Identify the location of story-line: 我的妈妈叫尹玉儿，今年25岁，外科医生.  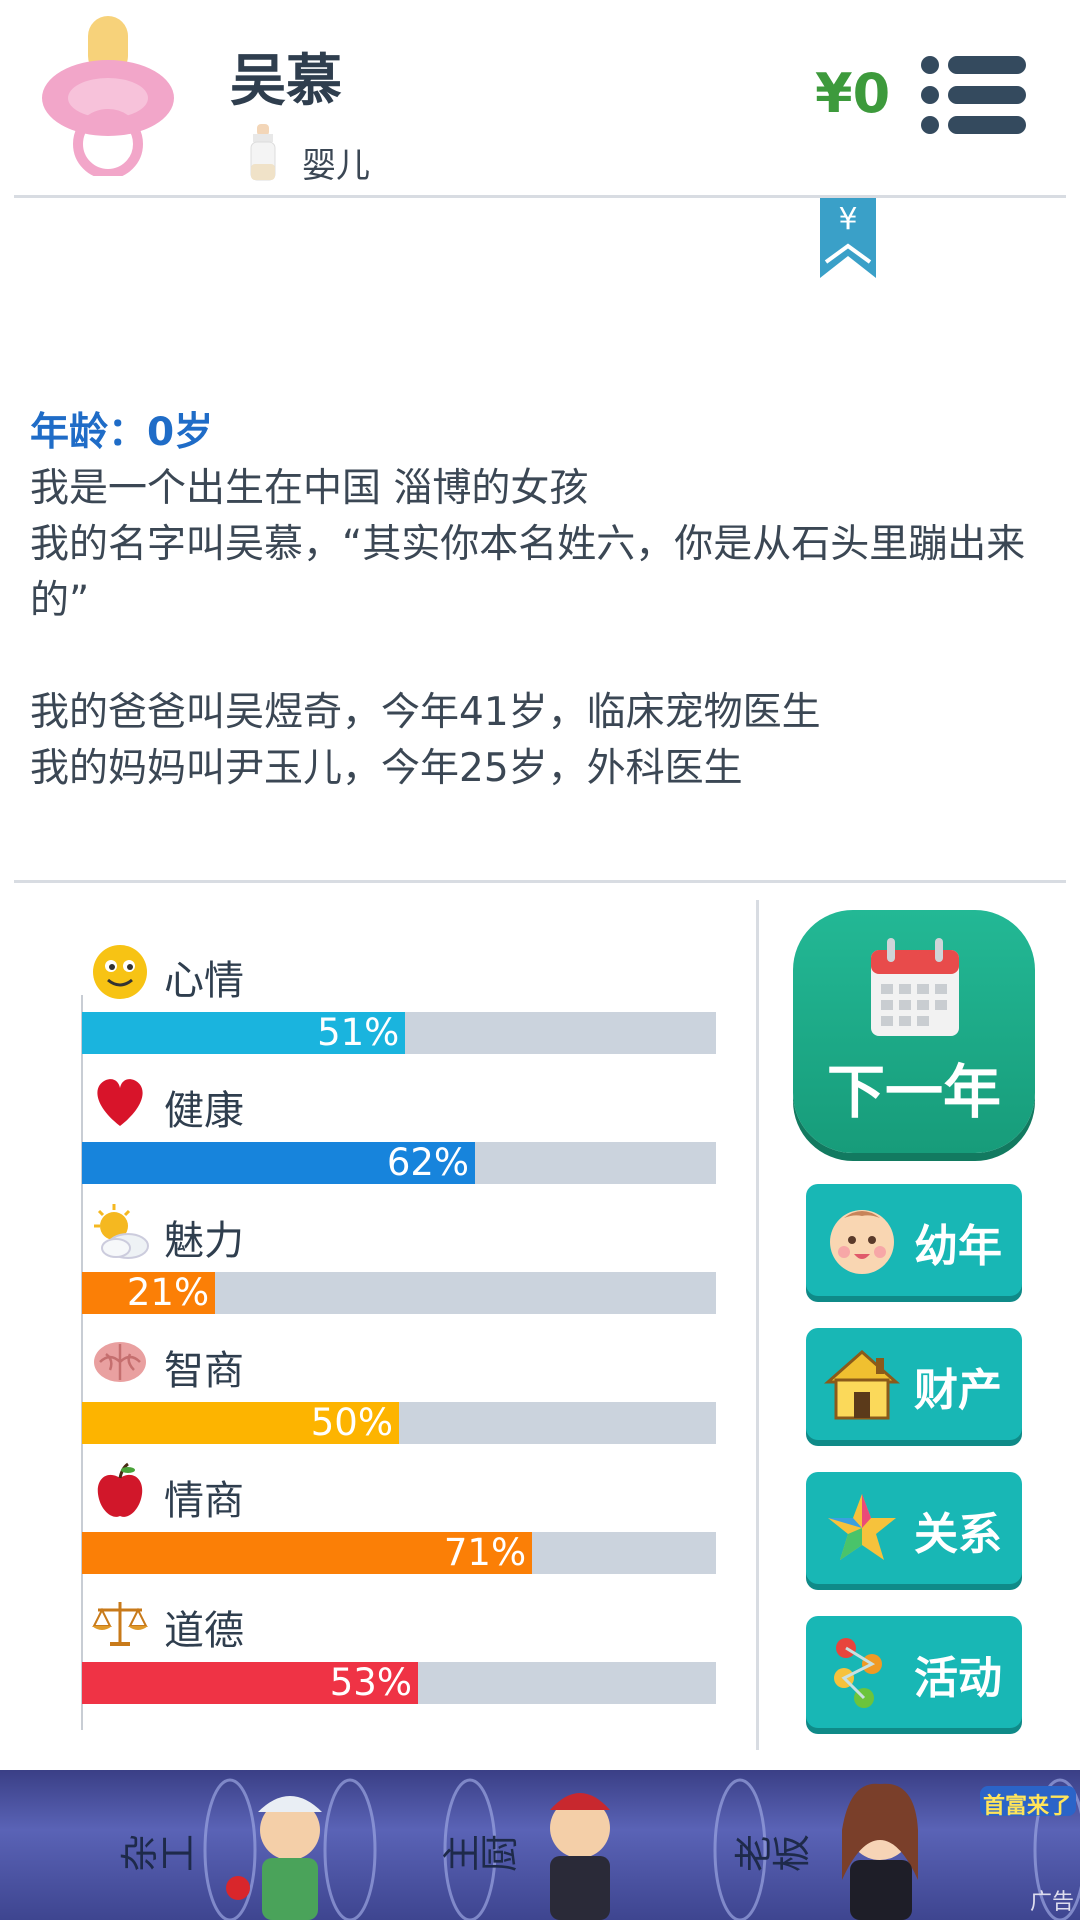
(386, 768).